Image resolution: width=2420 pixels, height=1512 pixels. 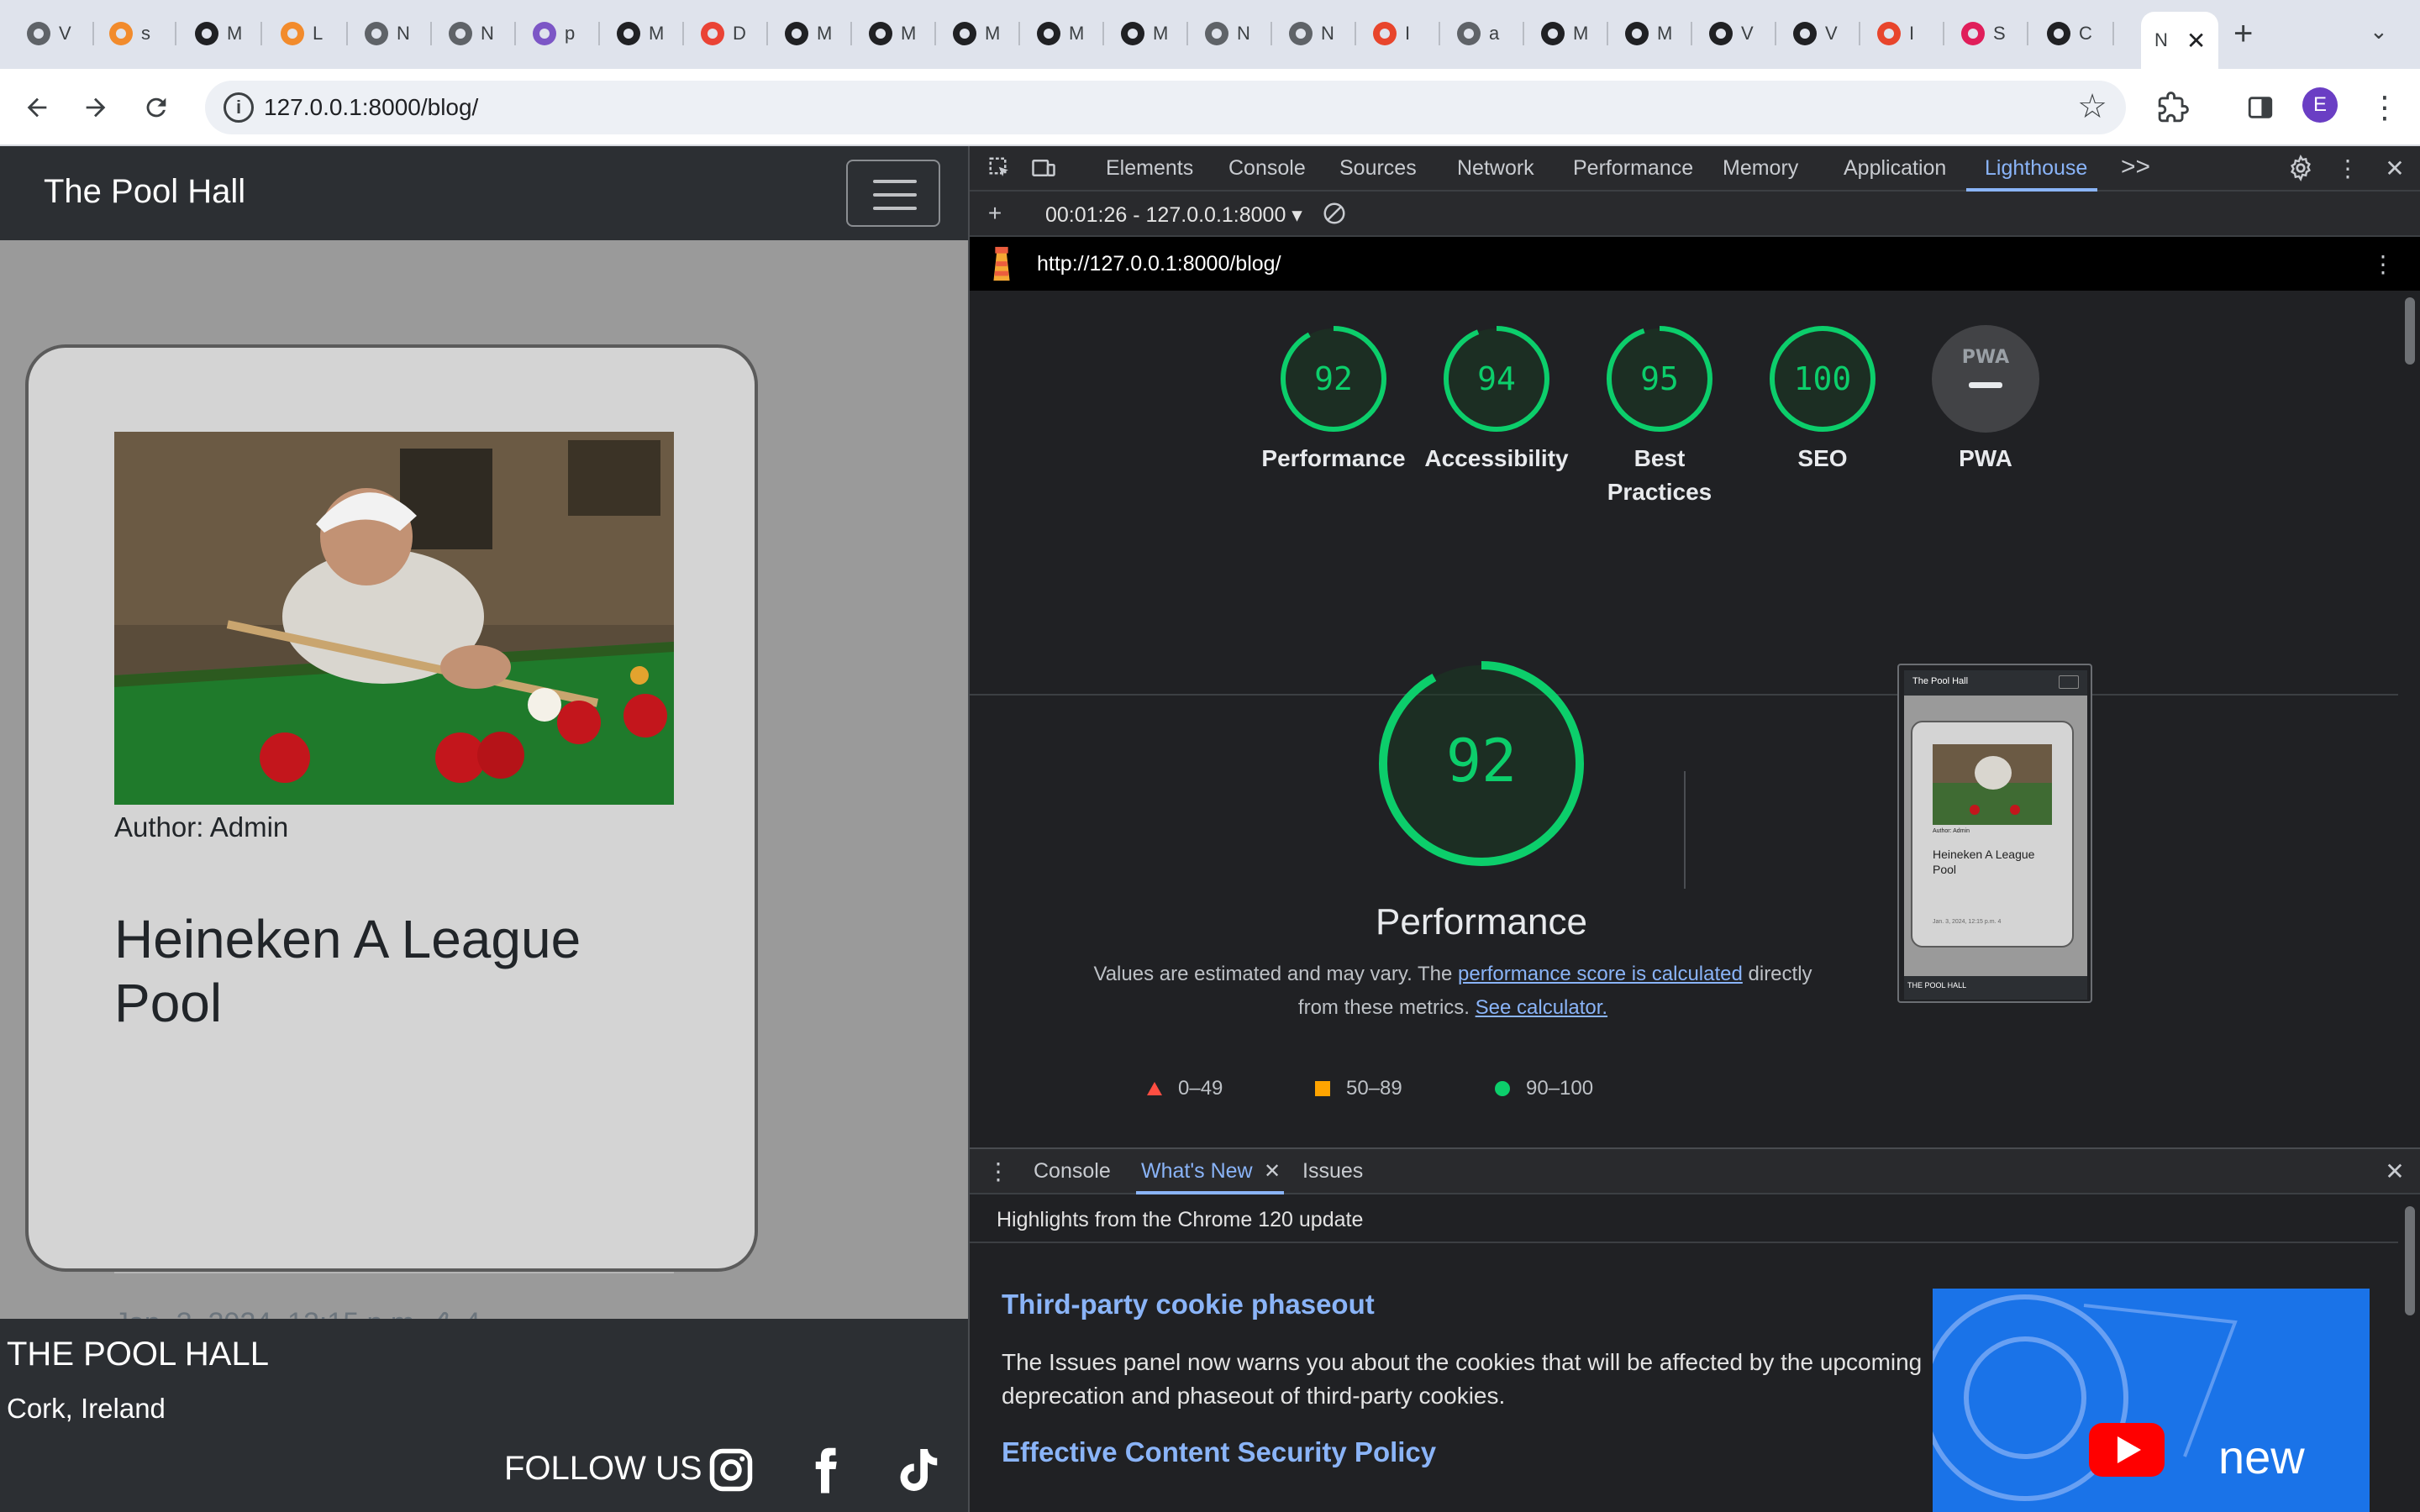 I want to click on drawer-tab-console: Console, so click(x=1073, y=1171).